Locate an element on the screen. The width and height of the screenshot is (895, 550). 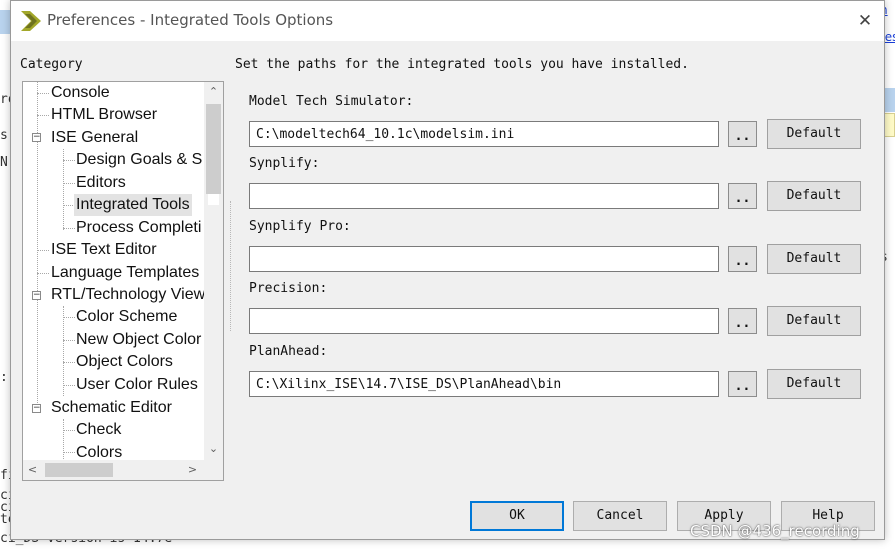
tree-item-rtl-technology-viewer: RTL/Technology View is located at coordinates (128, 295).